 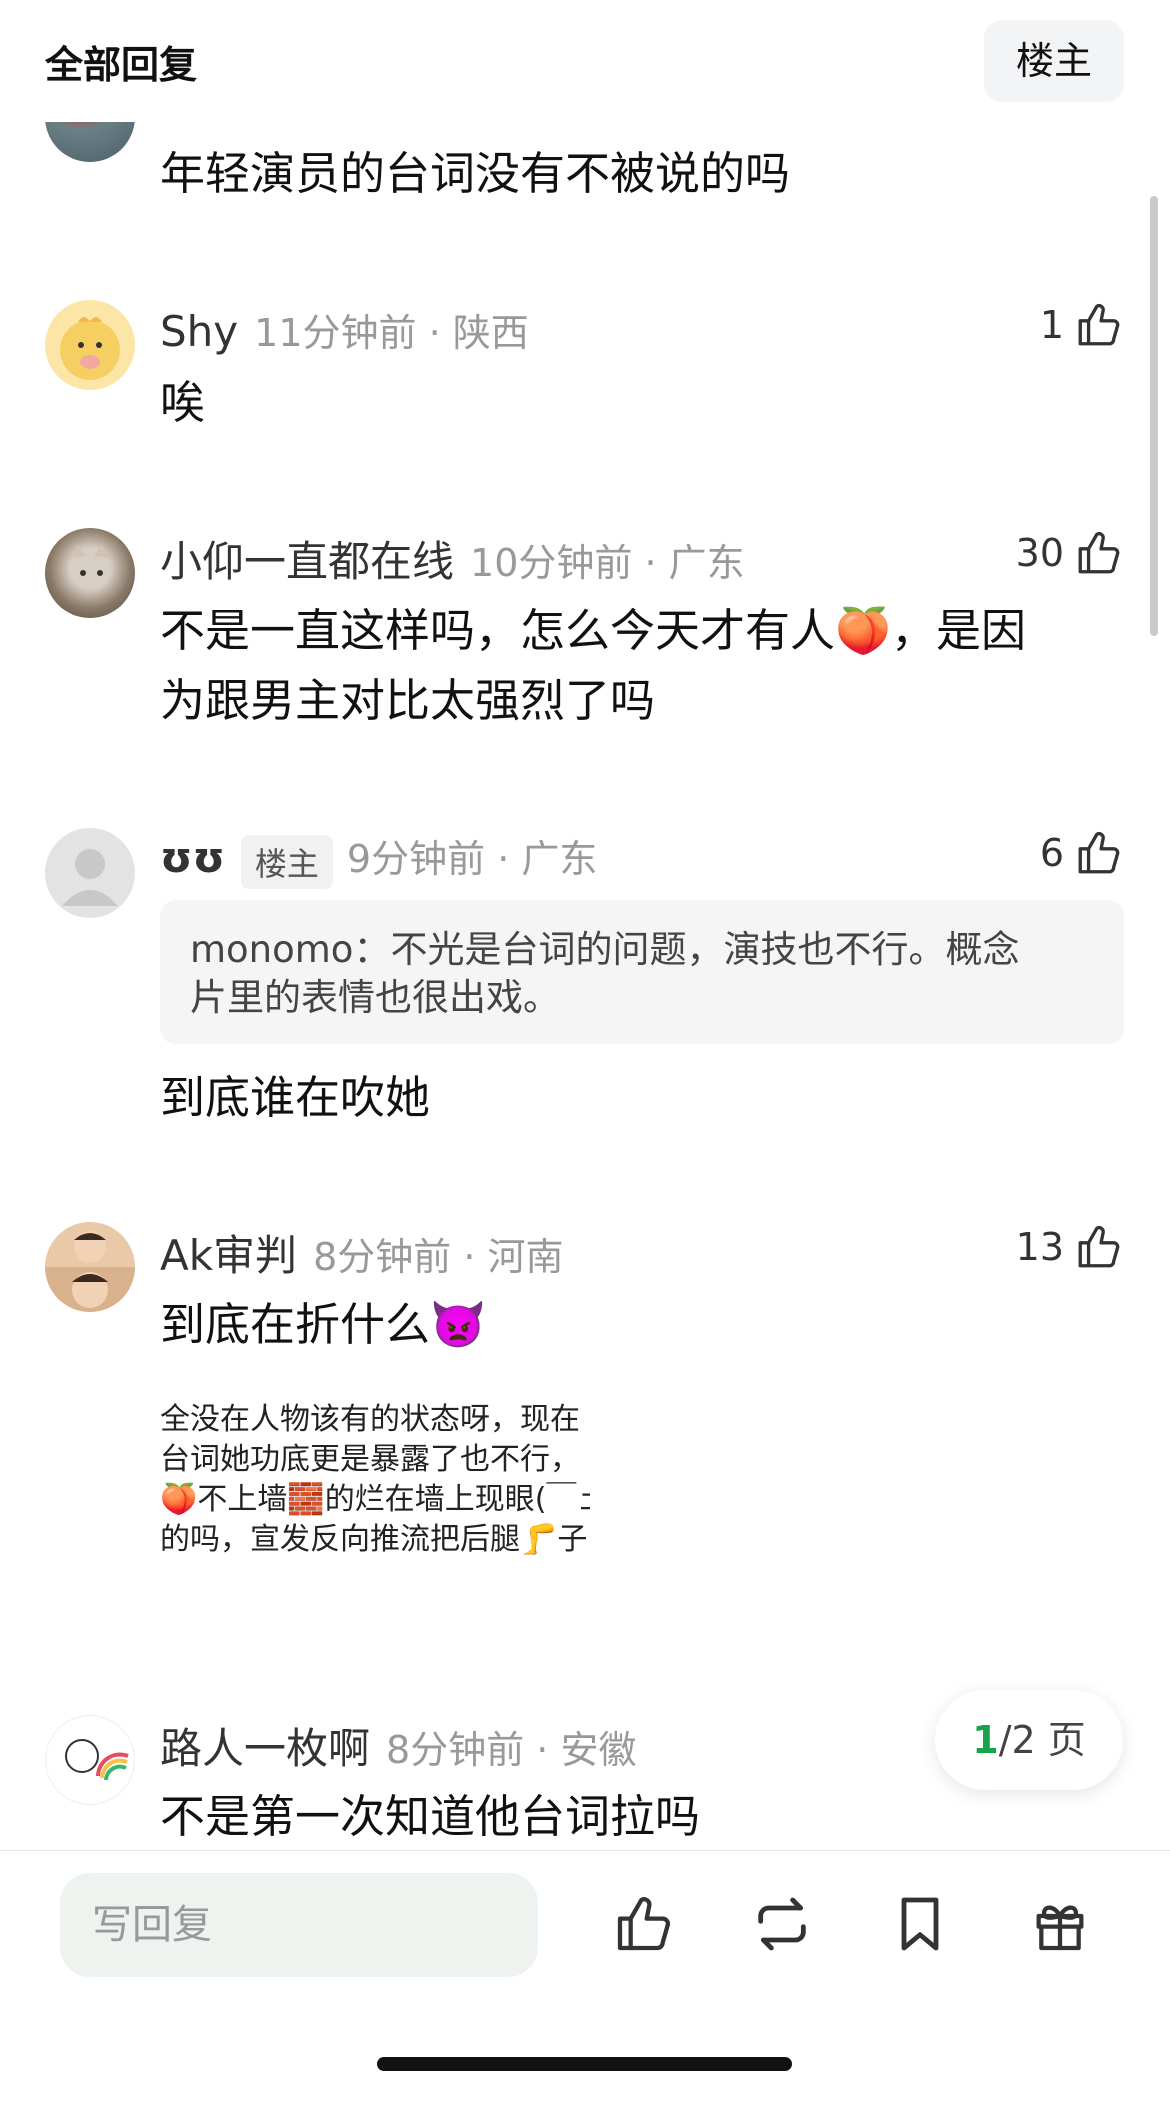 I want to click on timestamp: 10分钟前, so click(x=551, y=563).